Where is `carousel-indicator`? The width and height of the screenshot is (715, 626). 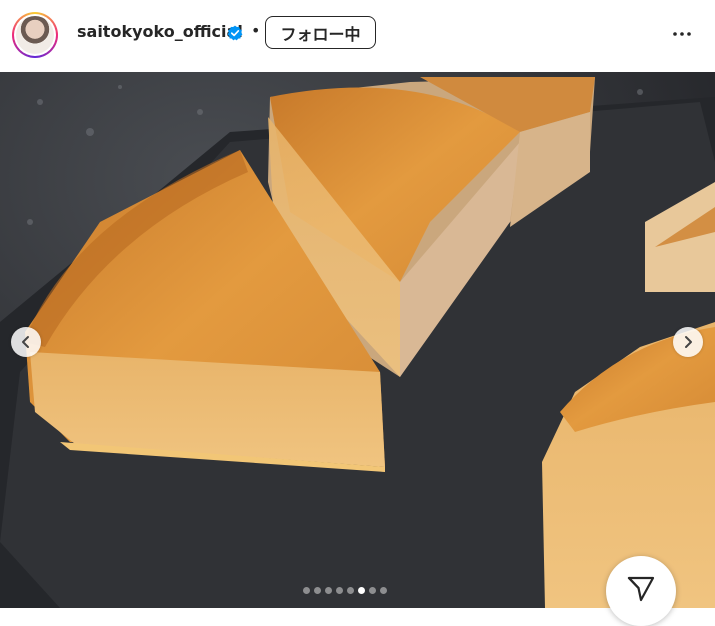 carousel-indicator is located at coordinates (345, 590).